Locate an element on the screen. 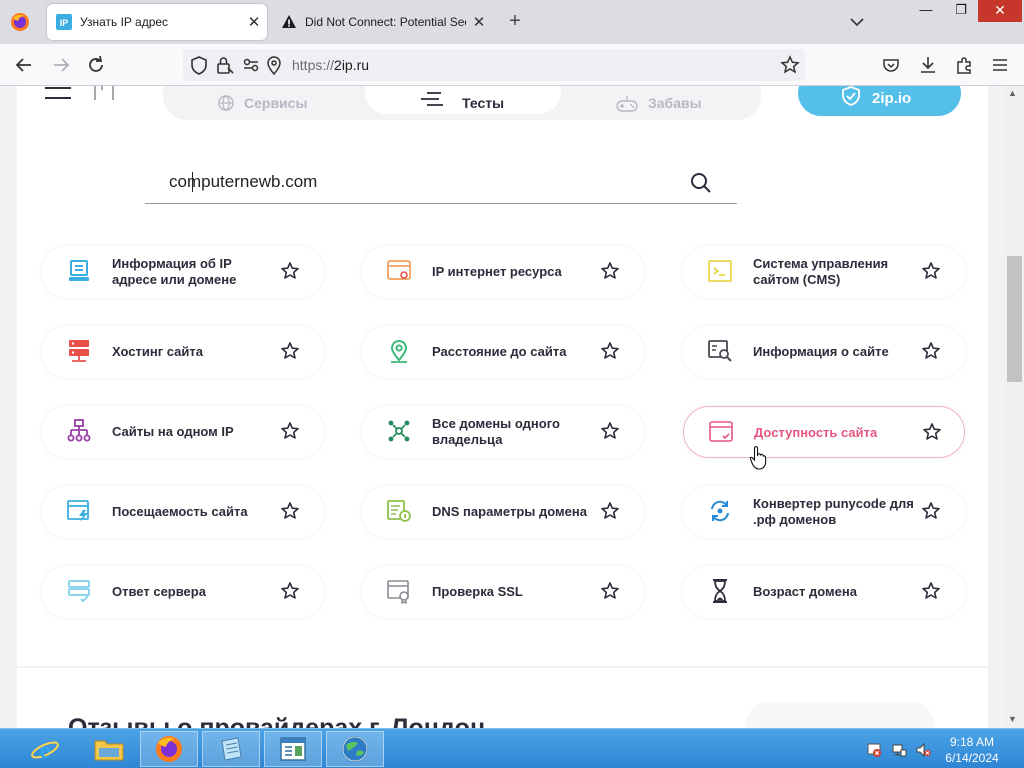  firefox-menu-icon is located at coordinates (20, 22).